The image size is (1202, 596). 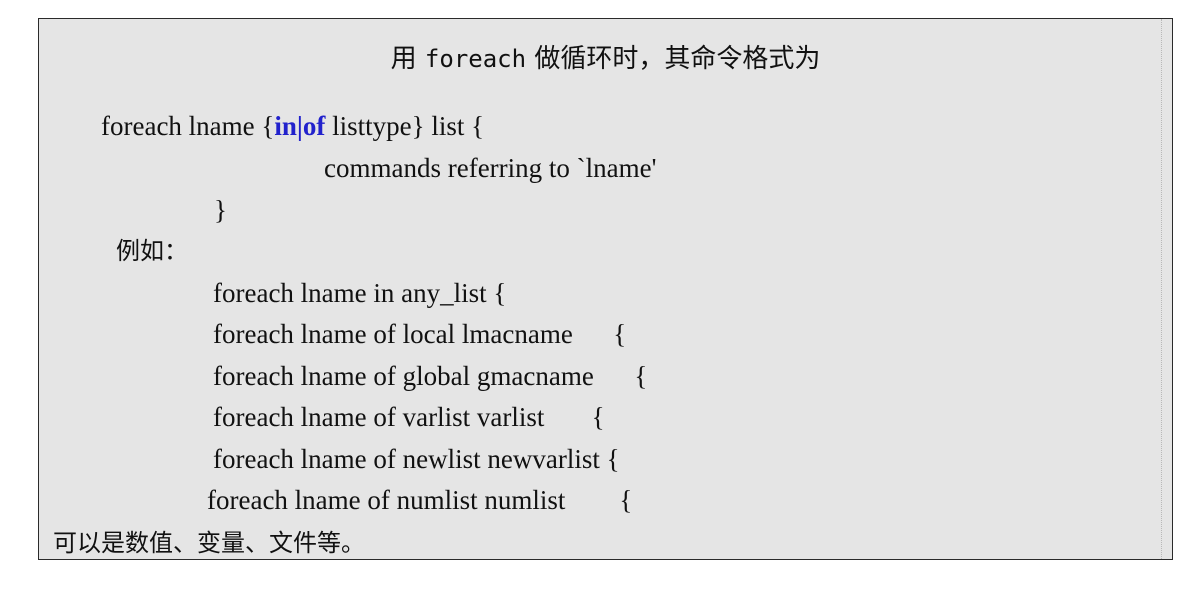 What do you see at coordinates (360, 293) in the screenshot?
I see `example-line-1: foreach lname in any_list {` at bounding box center [360, 293].